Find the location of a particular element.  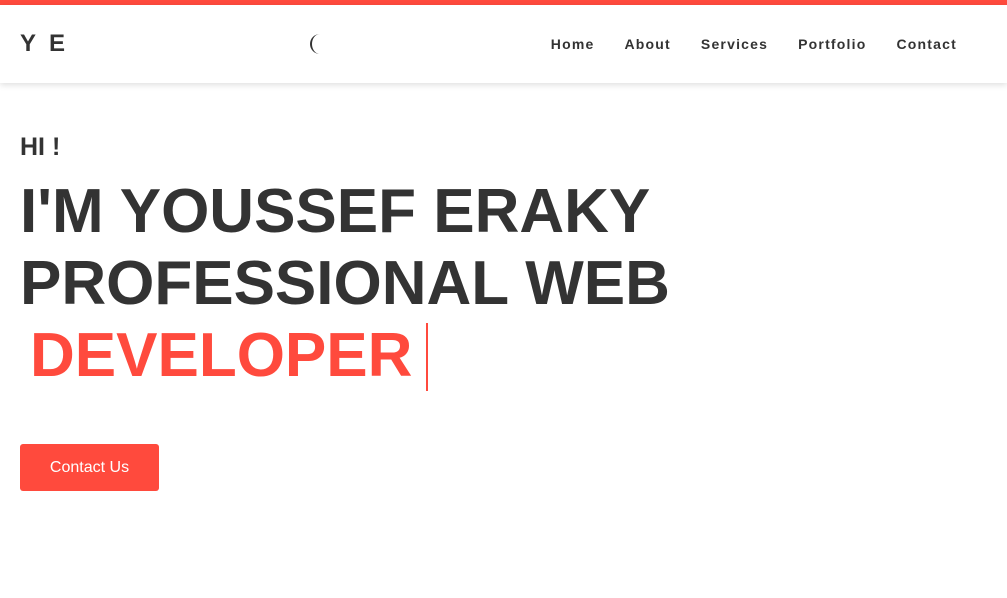

hero-greeting: HI ! is located at coordinates (40, 147).